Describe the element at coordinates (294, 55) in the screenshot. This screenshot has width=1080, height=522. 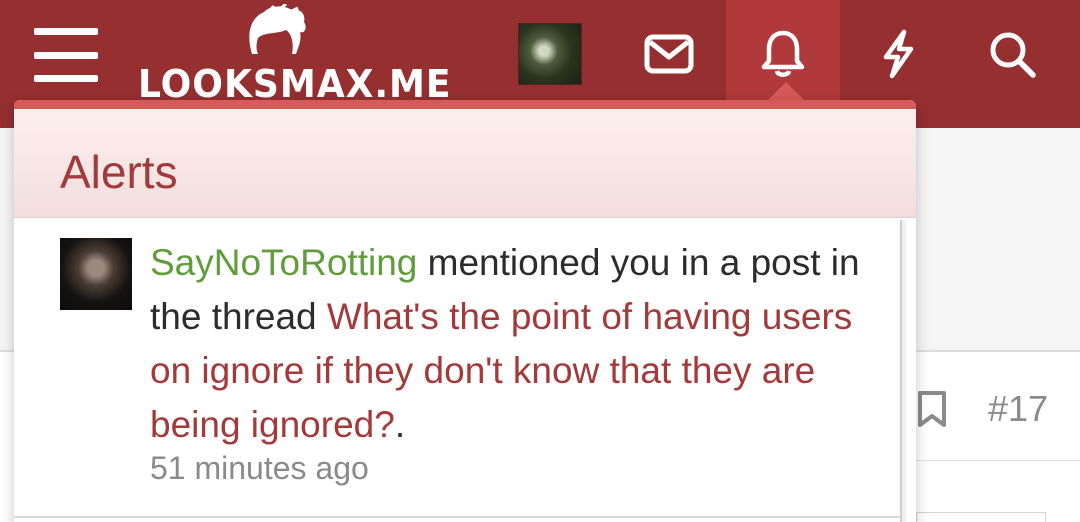
I see `site-logo: LOOKSMAX.ME` at that location.